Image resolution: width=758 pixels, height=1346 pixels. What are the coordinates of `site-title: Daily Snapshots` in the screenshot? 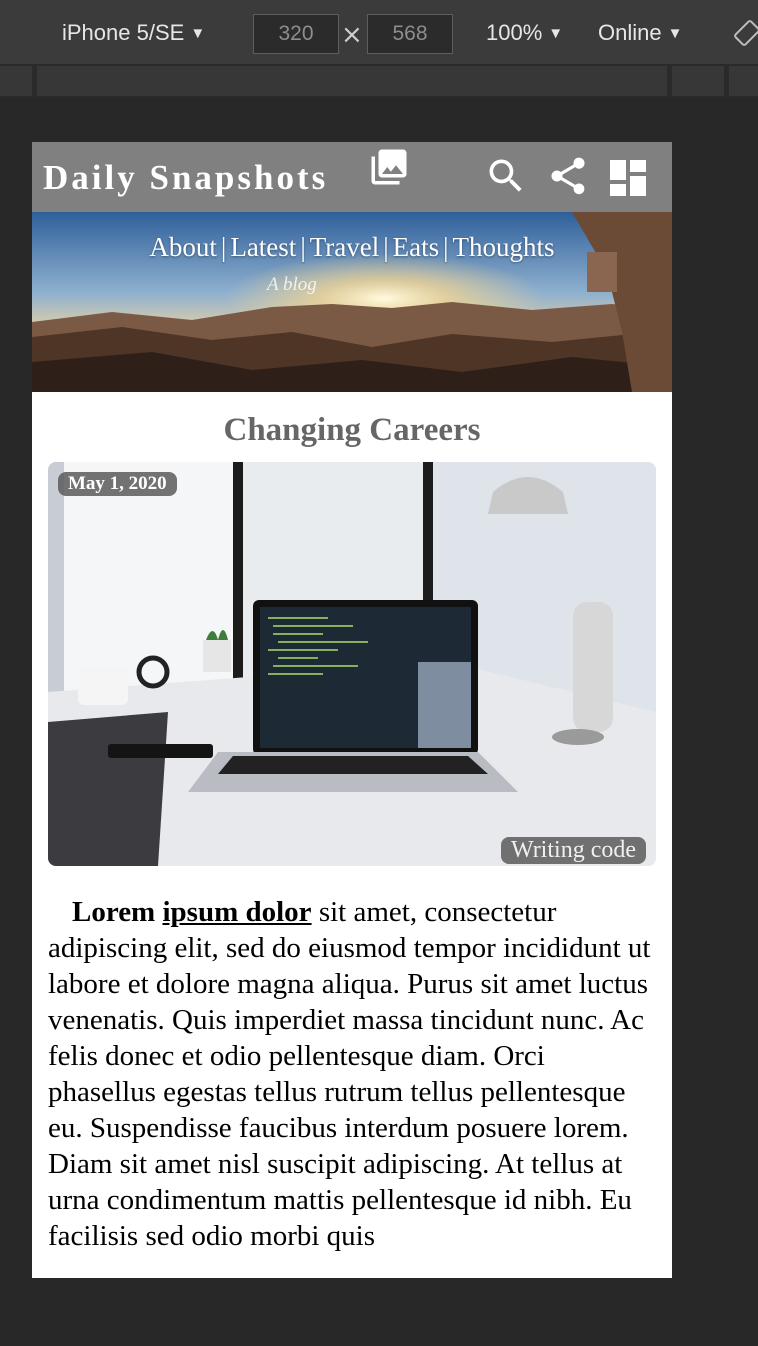 It's located at (185, 178).